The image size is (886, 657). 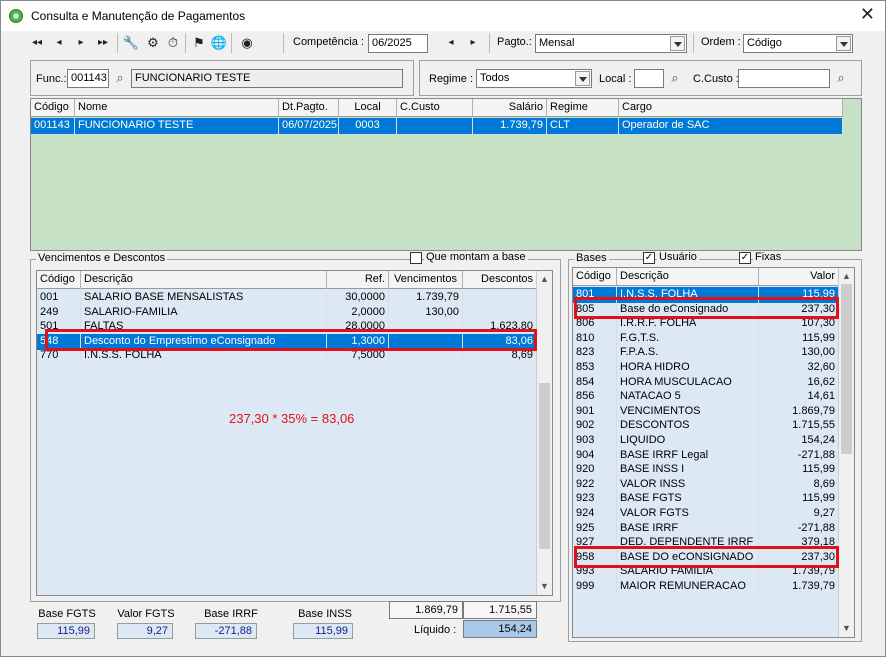 What do you see at coordinates (37, 43) in the screenshot?
I see `first-record-button: ◂◂` at bounding box center [37, 43].